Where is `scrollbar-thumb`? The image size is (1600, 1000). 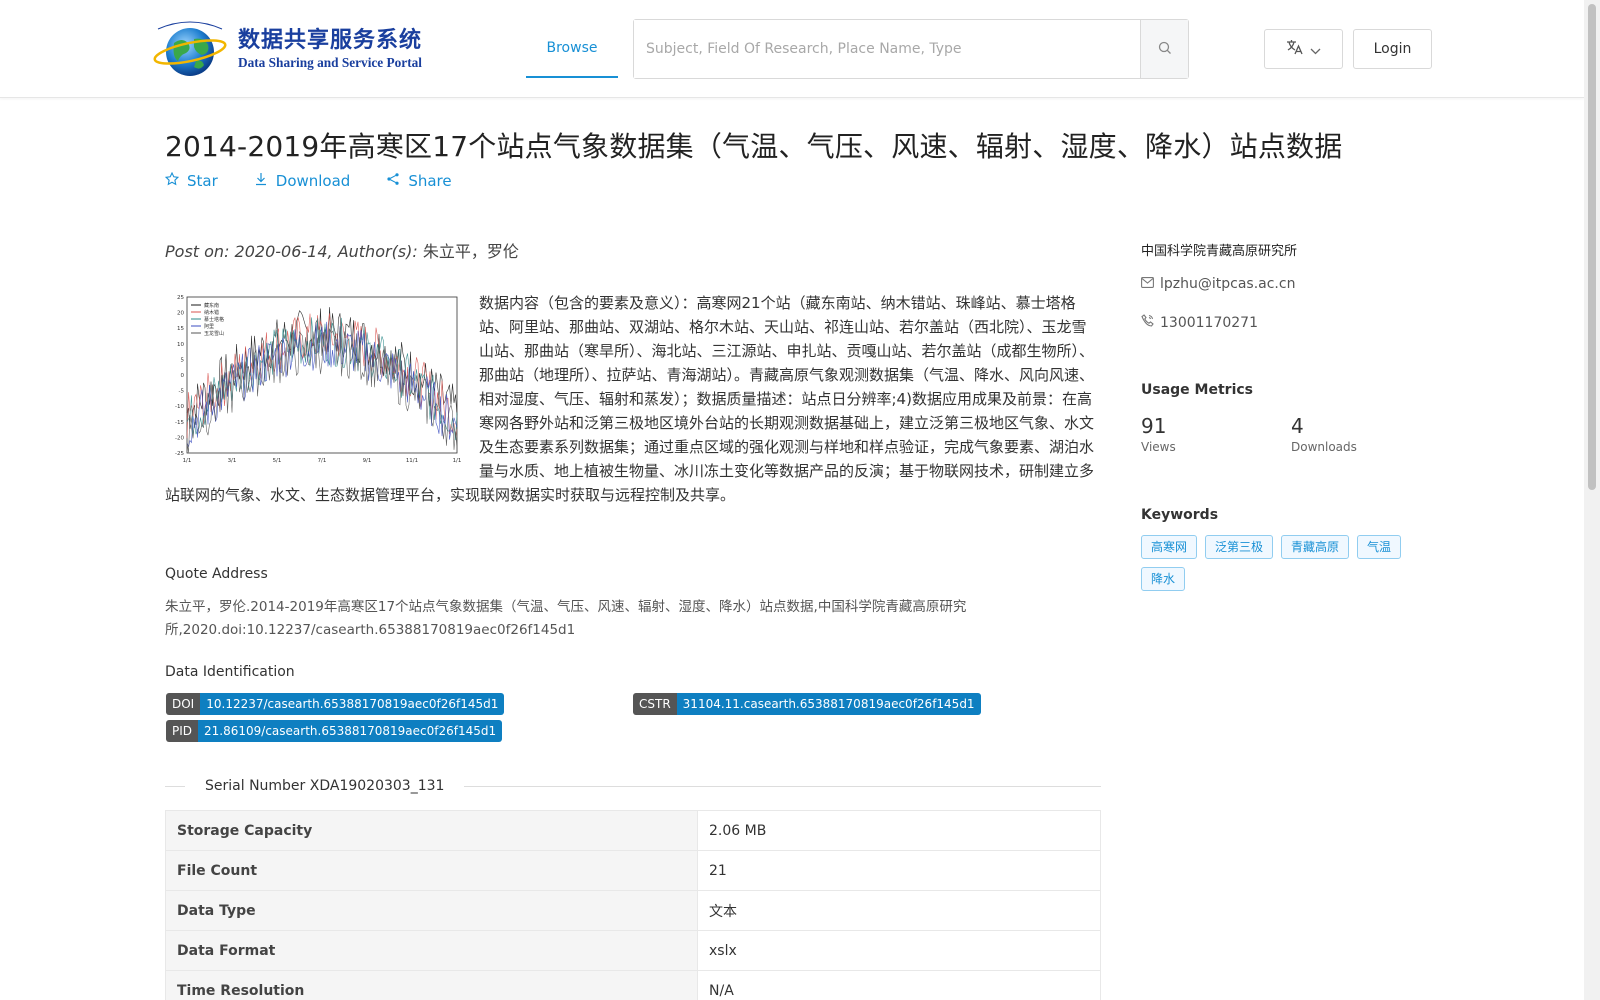
scrollbar-thumb is located at coordinates (1592, 247).